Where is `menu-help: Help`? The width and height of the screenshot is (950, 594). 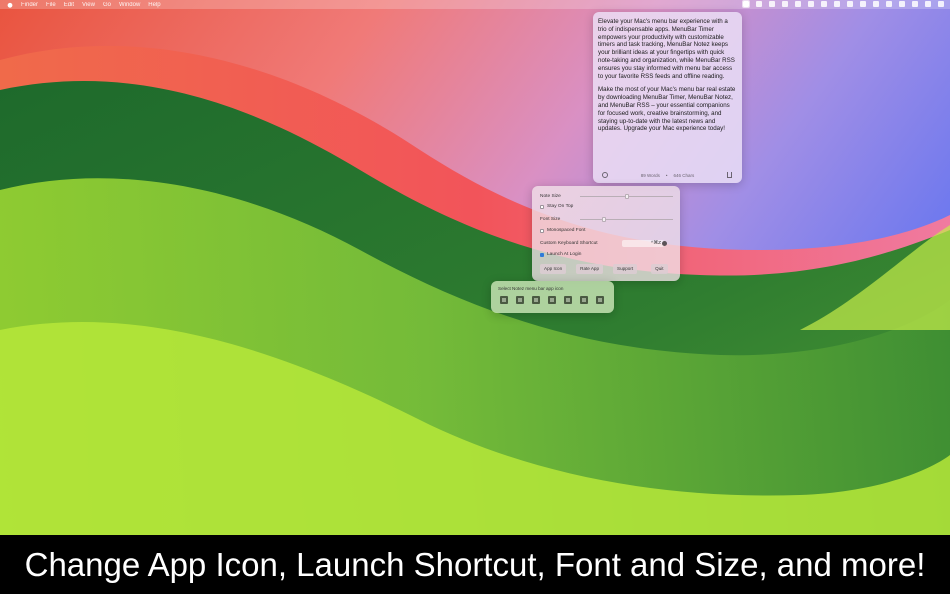 menu-help: Help is located at coordinates (154, 5).